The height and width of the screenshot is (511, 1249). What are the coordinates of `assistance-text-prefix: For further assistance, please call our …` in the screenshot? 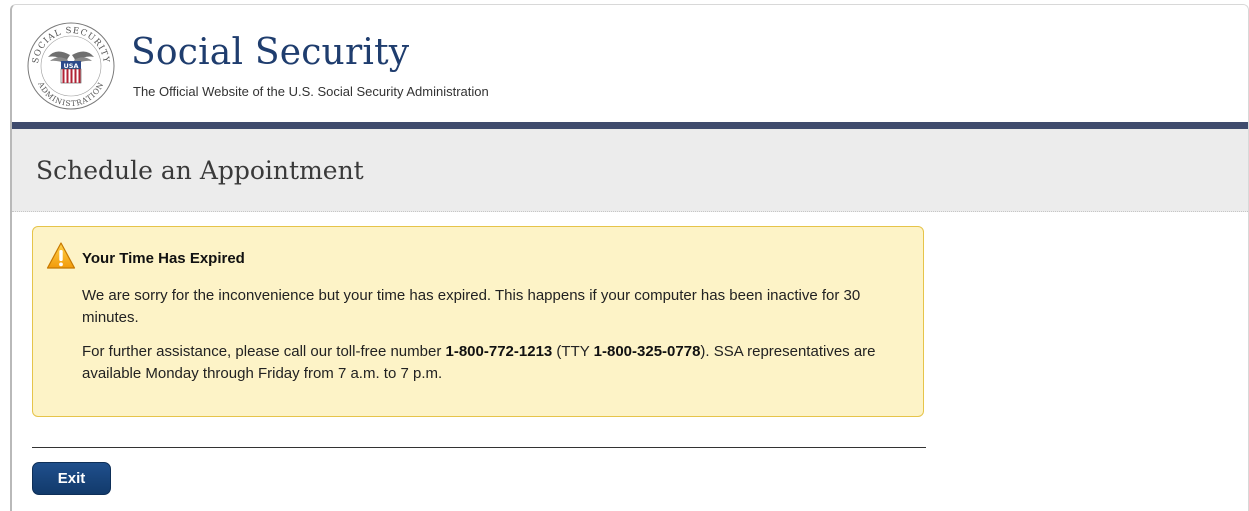 It's located at (264, 351).